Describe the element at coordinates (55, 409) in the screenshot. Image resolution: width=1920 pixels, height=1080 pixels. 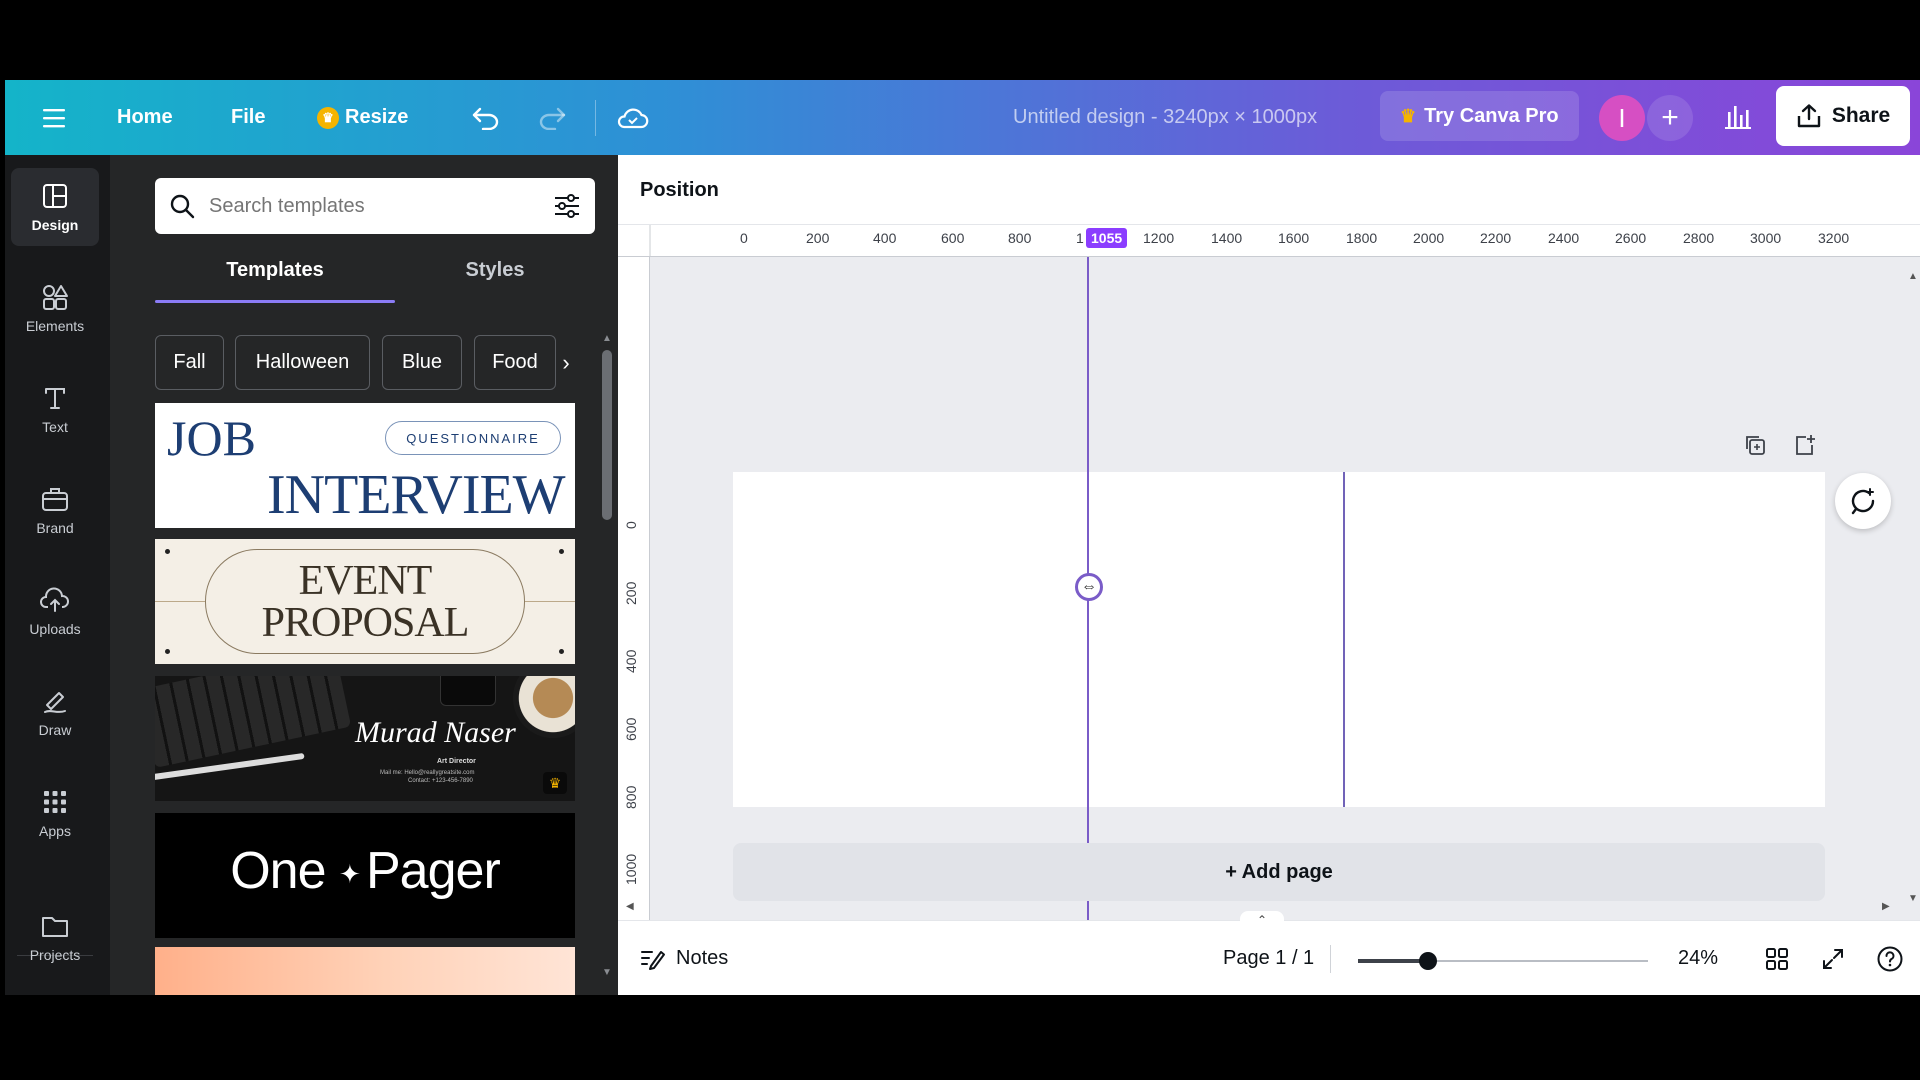
I see `rail-item-text: Text` at that location.